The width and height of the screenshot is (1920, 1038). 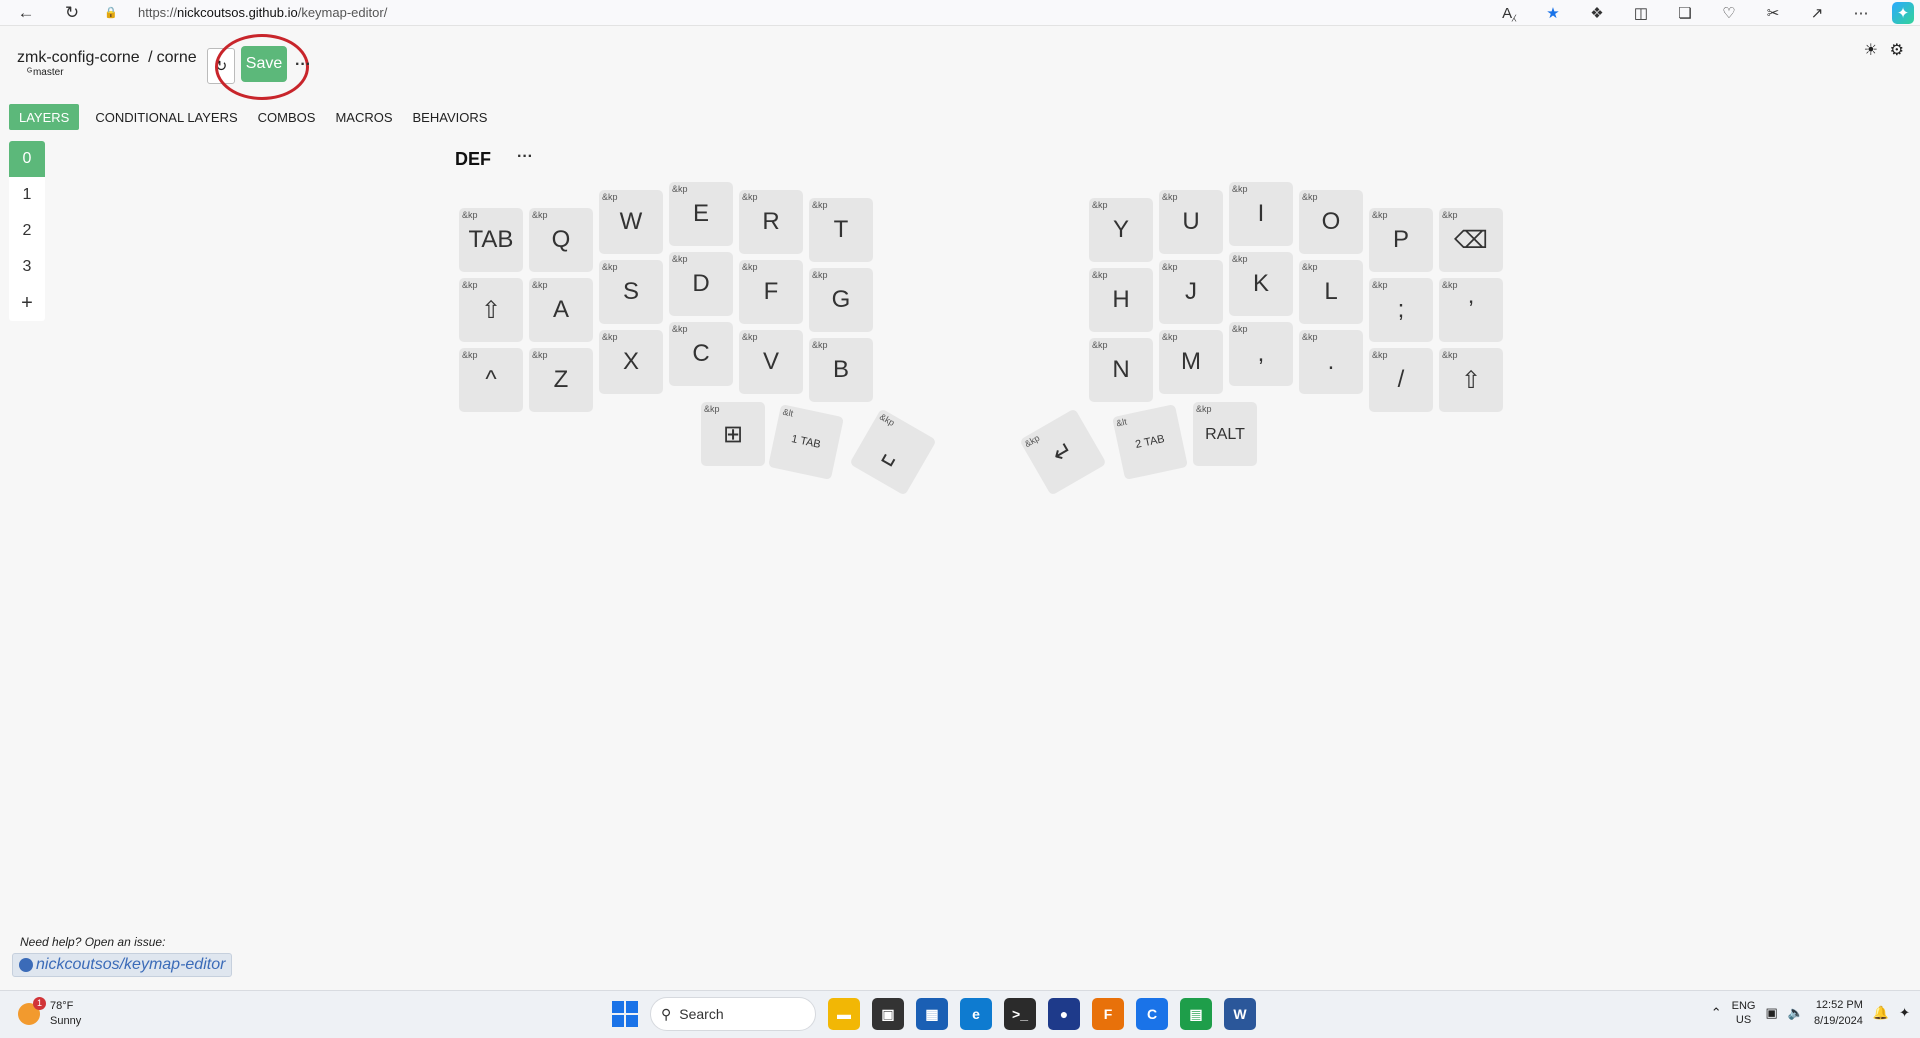 I want to click on key-r0-c0: &kp TAB, so click(x=491, y=240).